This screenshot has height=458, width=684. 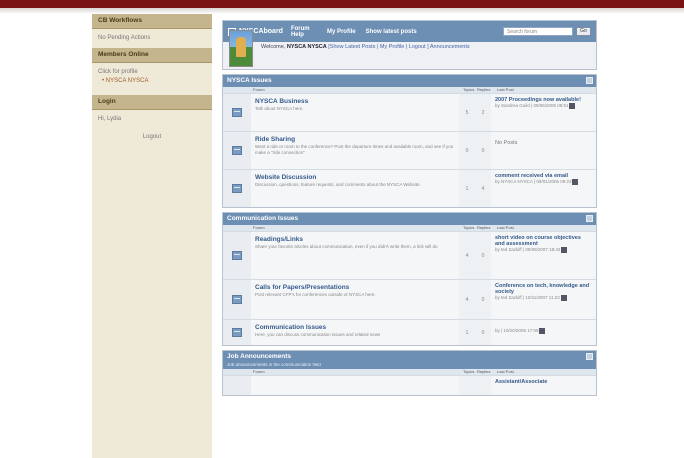 What do you see at coordinates (467, 150) in the screenshot?
I see `topic-count: 0` at bounding box center [467, 150].